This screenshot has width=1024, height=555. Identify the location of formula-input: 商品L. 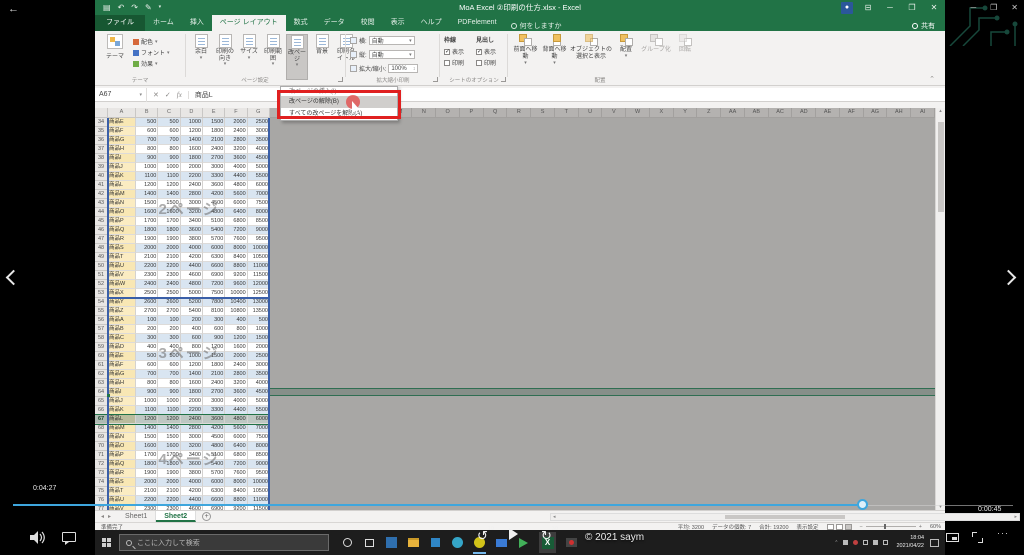
(201, 95).